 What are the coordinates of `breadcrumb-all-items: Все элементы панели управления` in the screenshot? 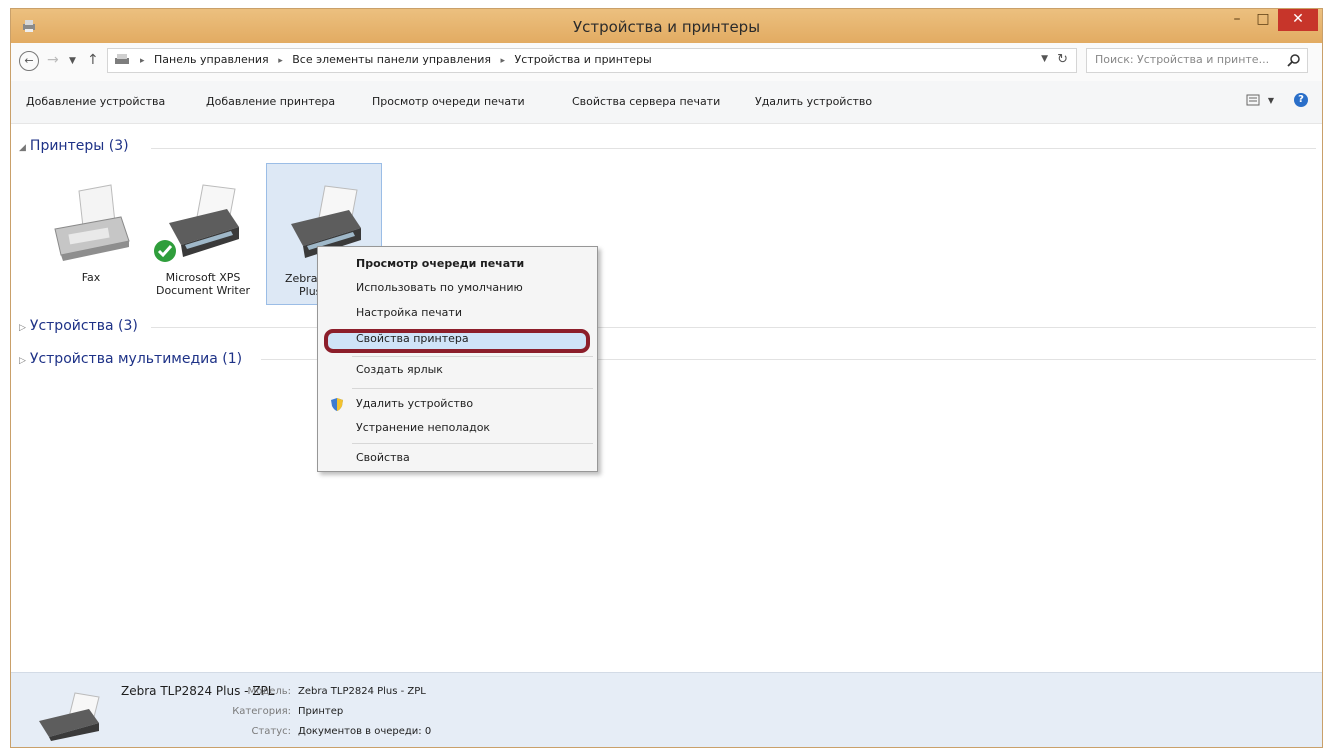 It's located at (391, 59).